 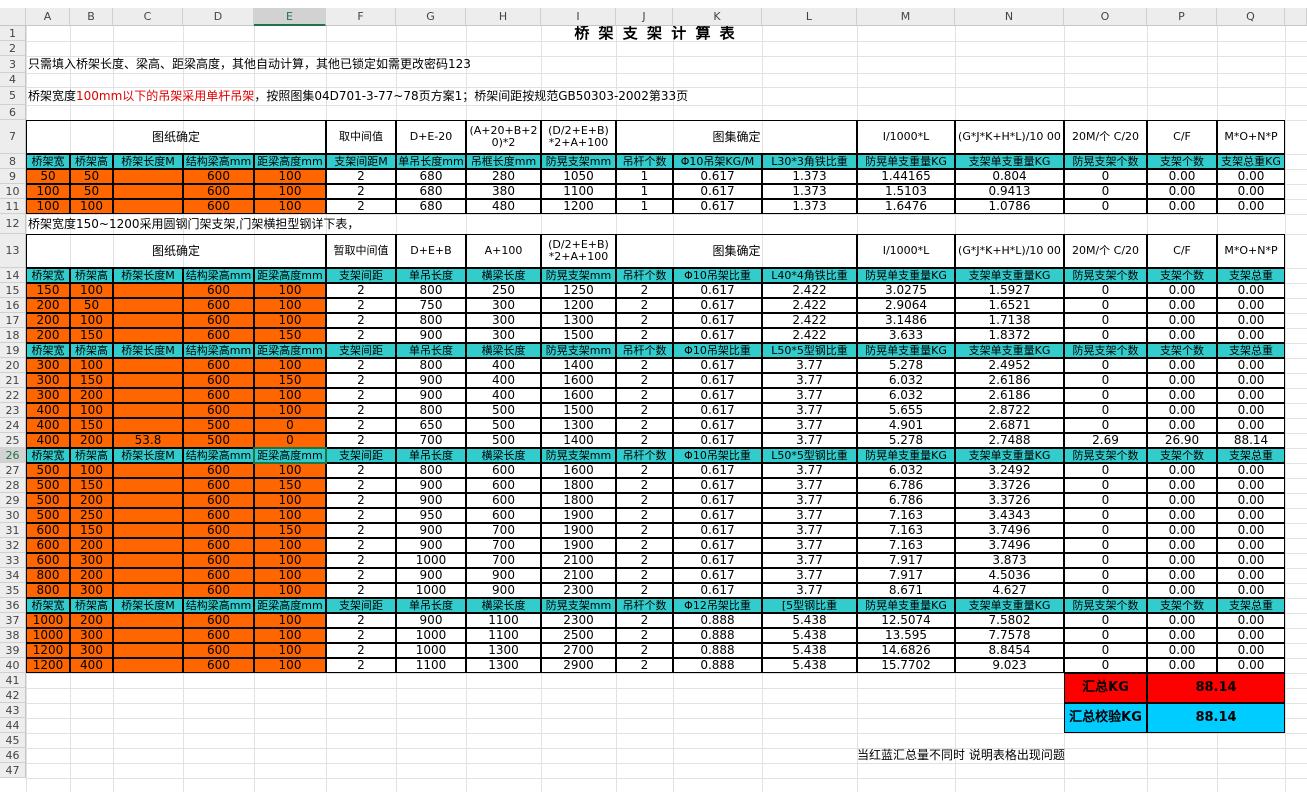 I want to click on row-header-30: 30, so click(x=13, y=515).